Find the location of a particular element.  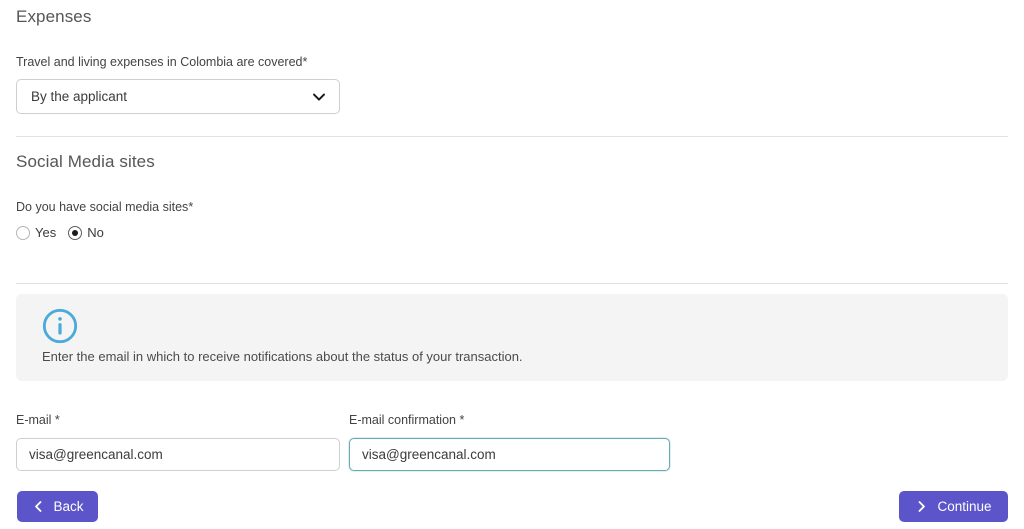

back-button: Back is located at coordinates (57, 506).